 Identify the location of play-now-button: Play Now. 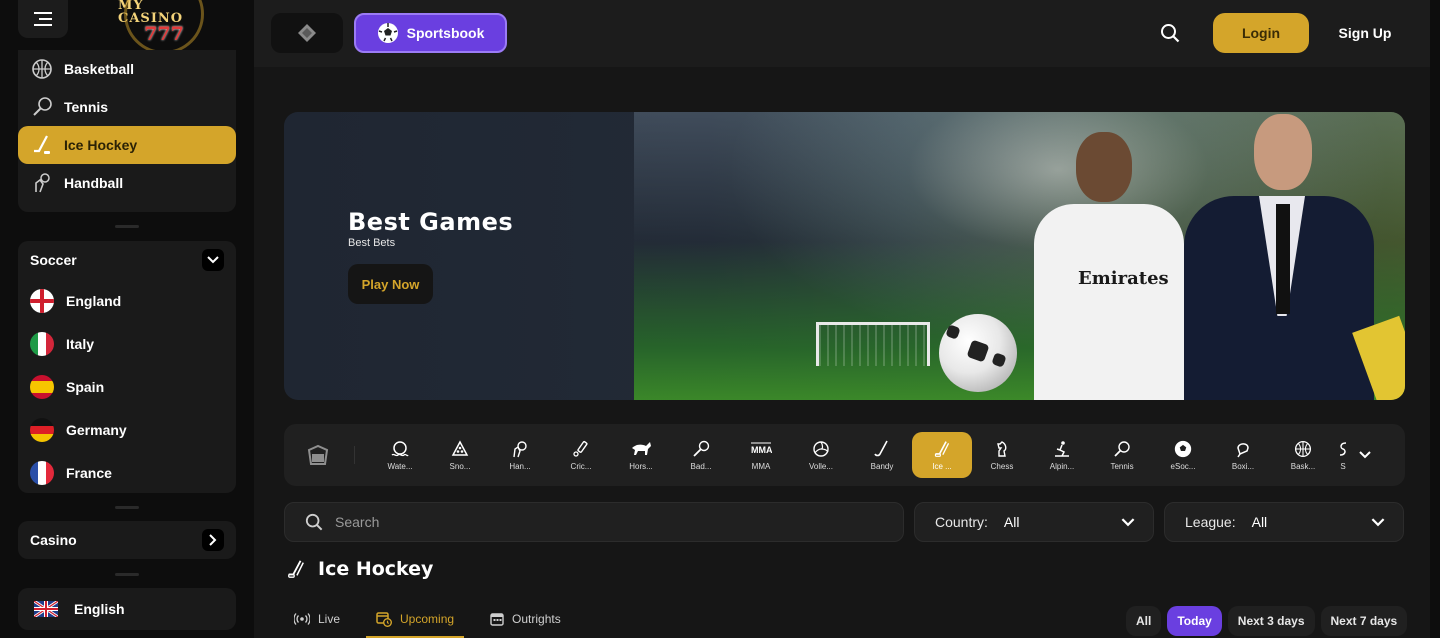
(390, 284).